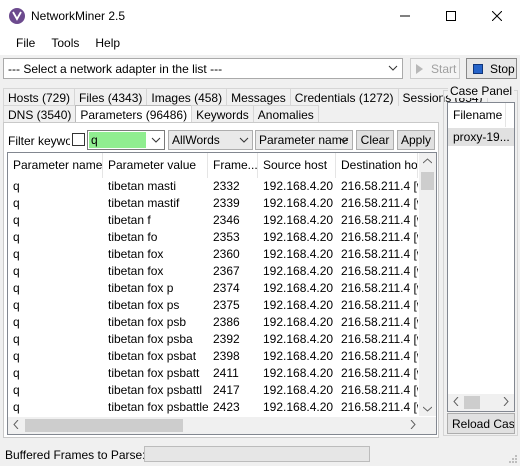 Image resolution: width=520 pixels, height=466 pixels. What do you see at coordinates (226, 373) in the screenshot?
I see `frame-cell: 2411` at bounding box center [226, 373].